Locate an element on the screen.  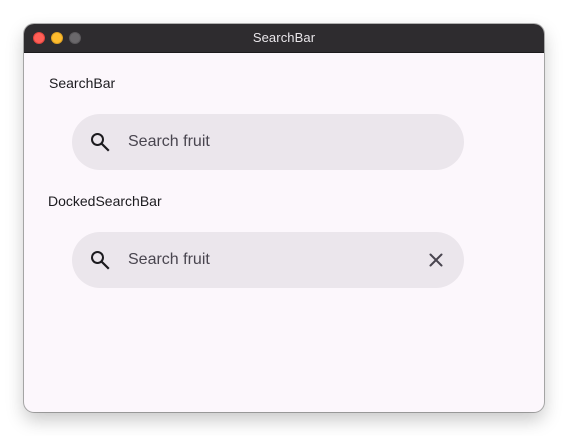
search-input is located at coordinates (278, 142).